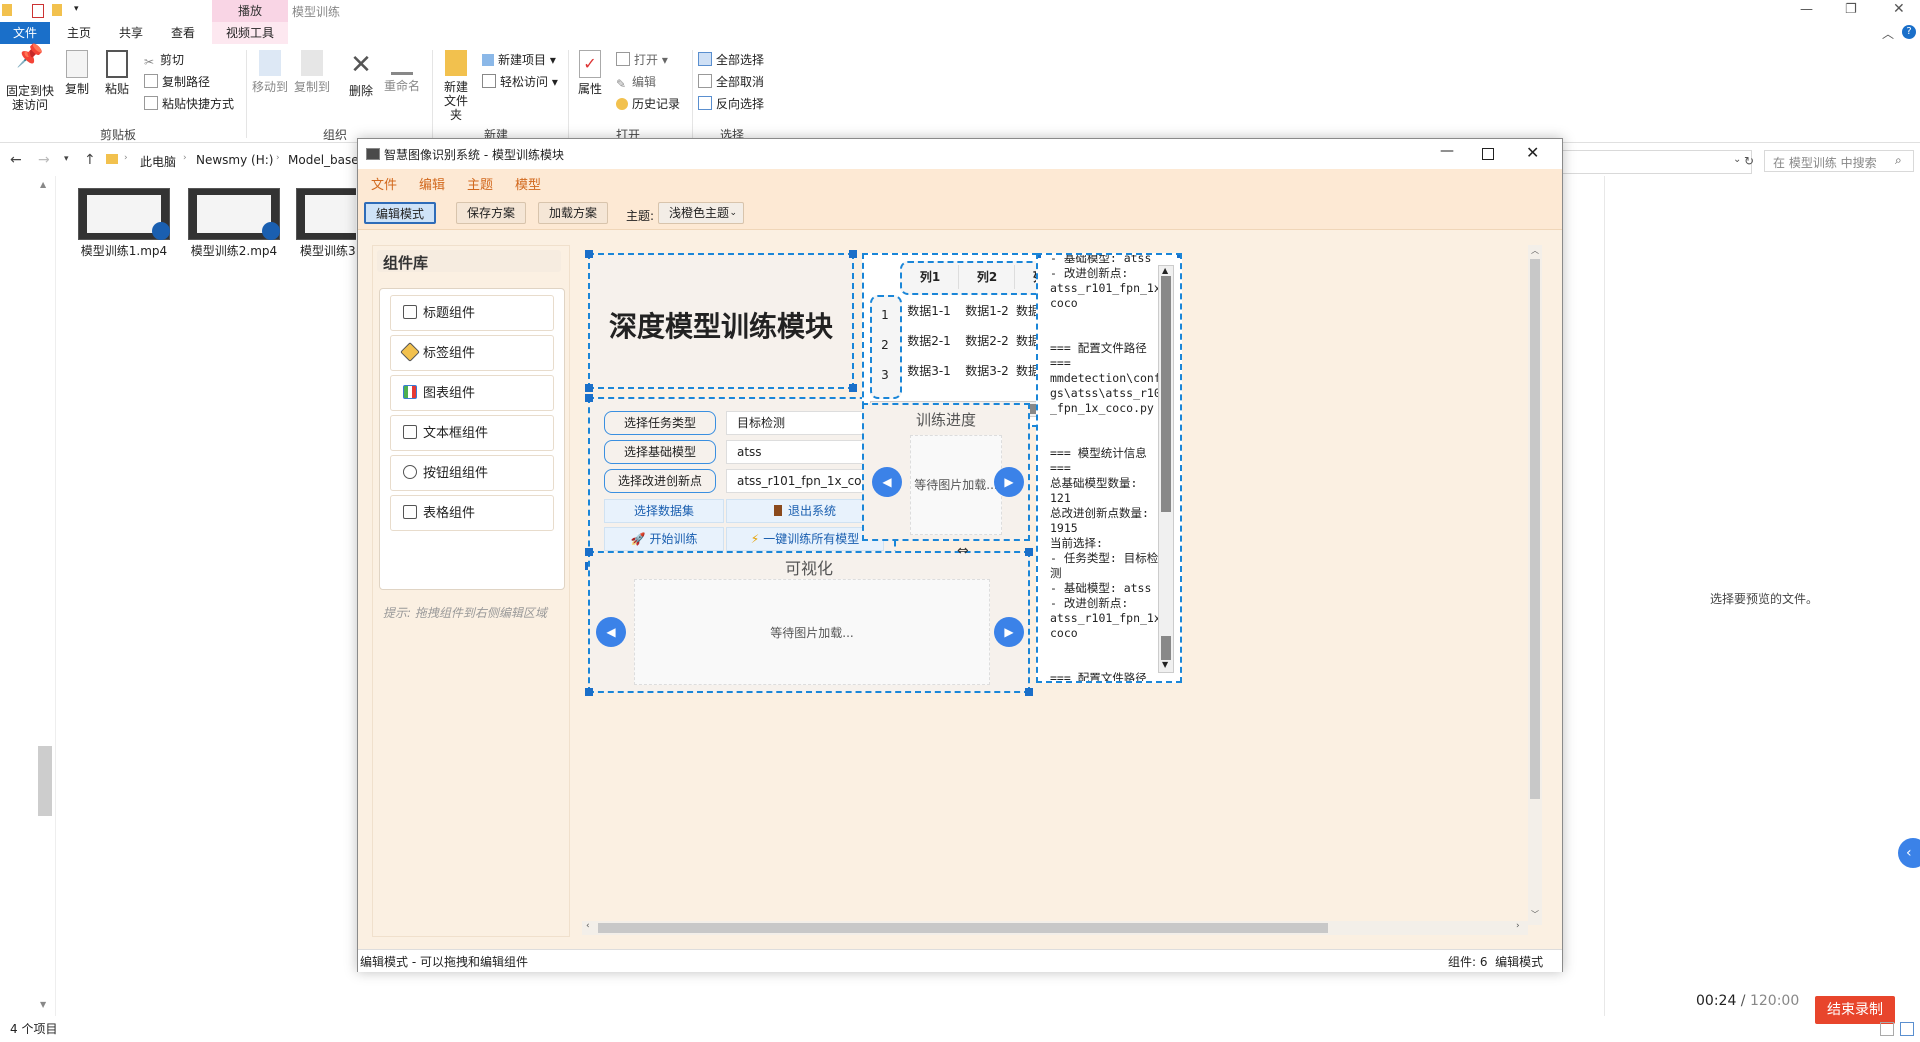  What do you see at coordinates (930, 277) in the screenshot?
I see `column-header: 列1` at bounding box center [930, 277].